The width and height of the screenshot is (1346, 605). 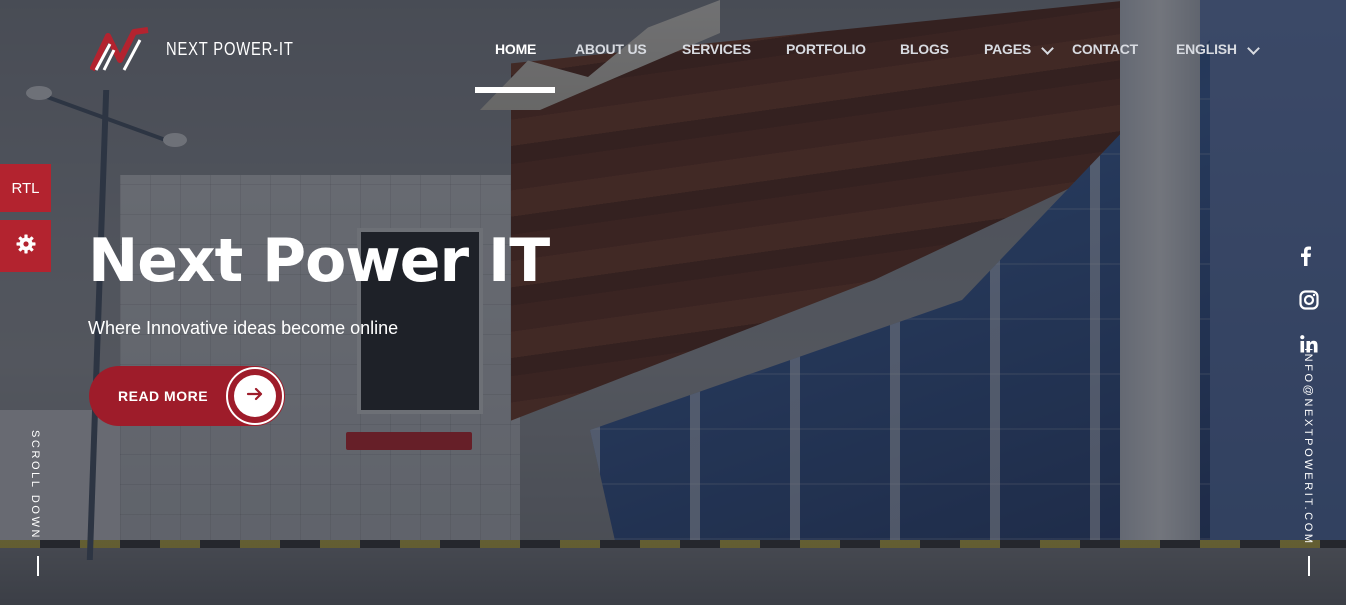 I want to click on hero-title: Next Power IT, so click(x=319, y=261).